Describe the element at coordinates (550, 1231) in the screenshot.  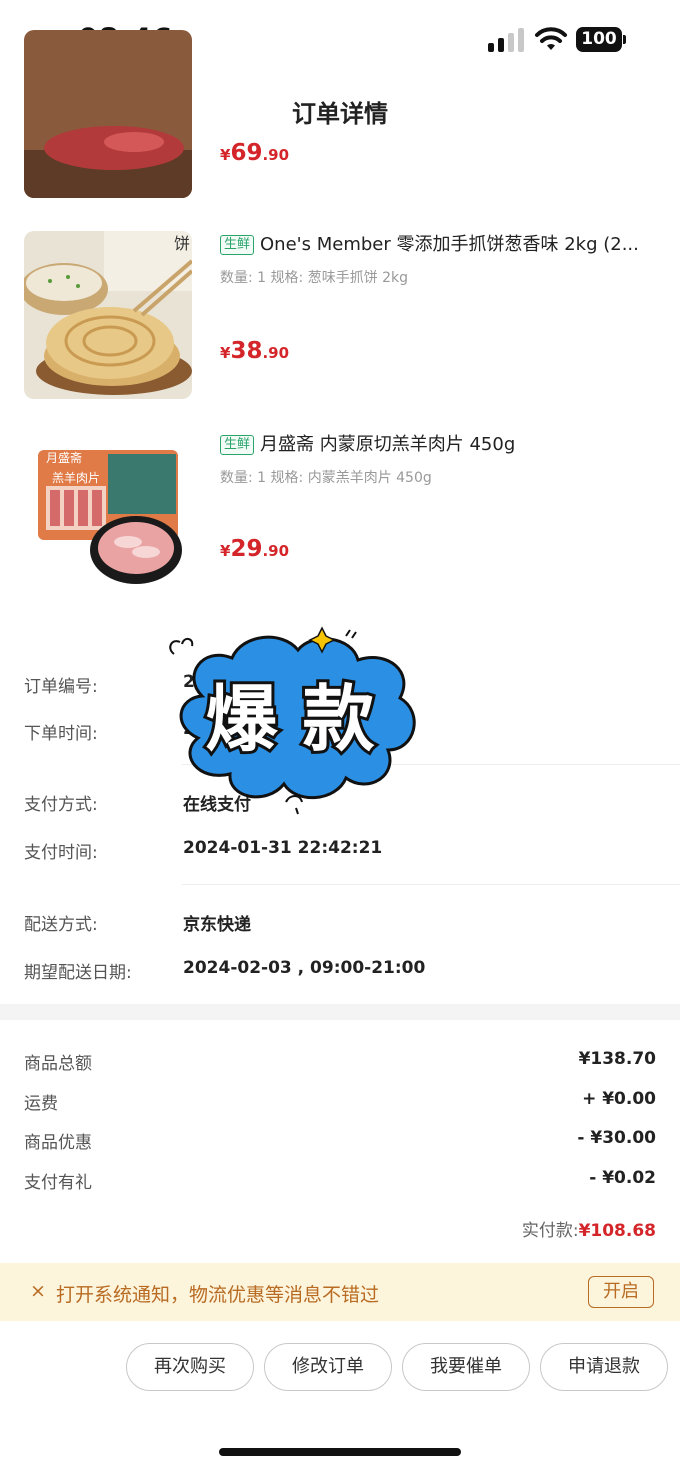
I see `paid-label: 实付款:` at that location.